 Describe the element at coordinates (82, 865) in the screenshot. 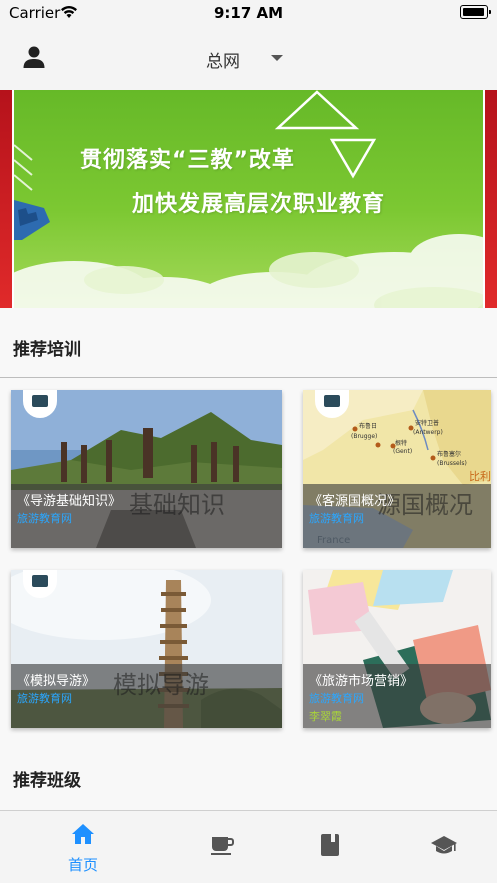

I see `tab-label: 首页` at that location.